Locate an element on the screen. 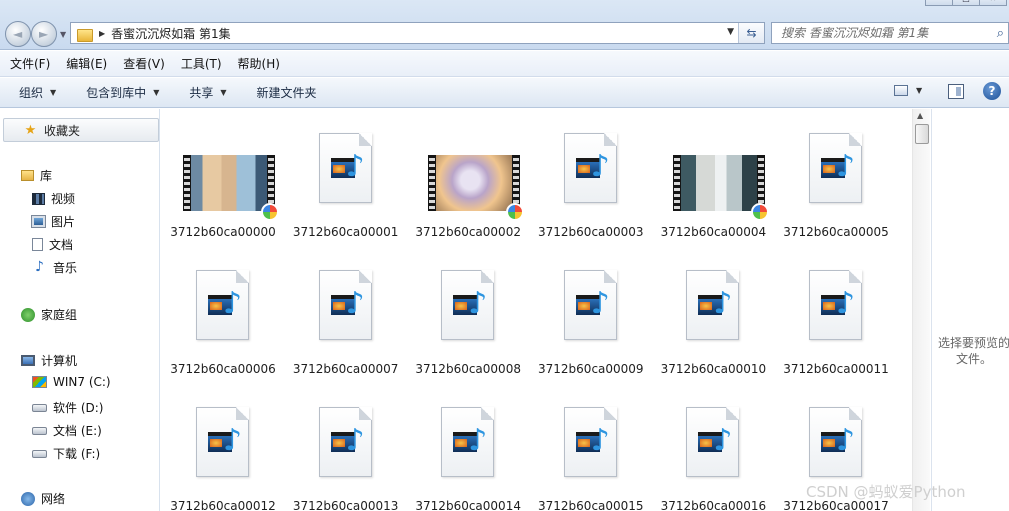 The height and width of the screenshot is (511, 1009). sidebar-item-drive-f: 下载 (F:) is located at coordinates (66, 453).